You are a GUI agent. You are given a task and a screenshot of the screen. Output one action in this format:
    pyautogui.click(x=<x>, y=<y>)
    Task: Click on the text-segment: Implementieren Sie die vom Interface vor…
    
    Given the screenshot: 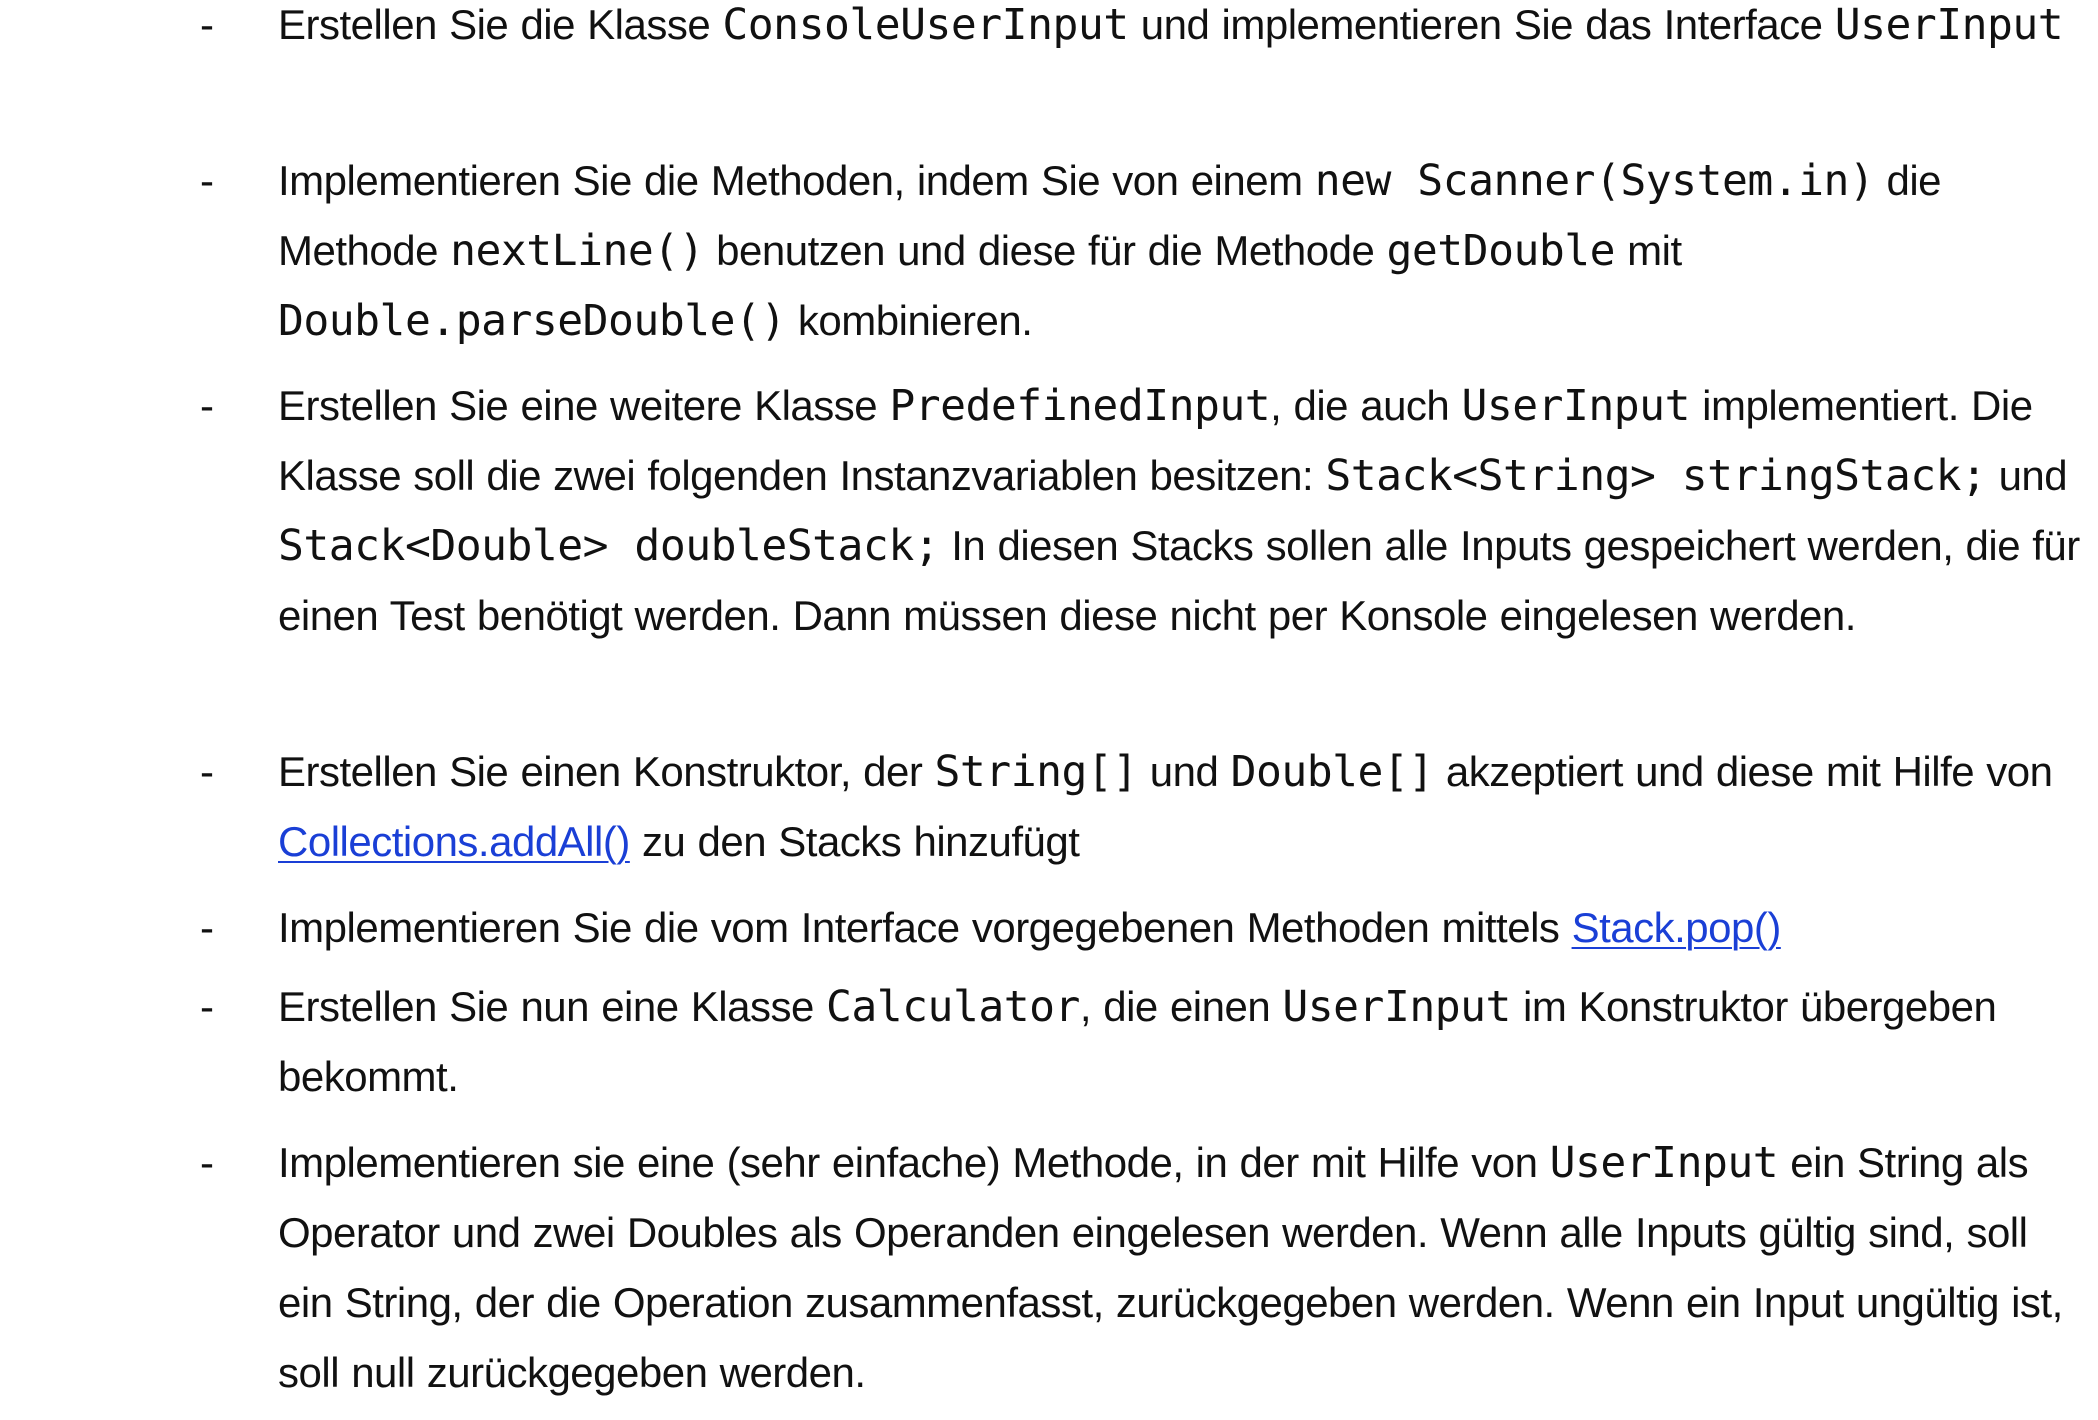 What is the action you would take?
    pyautogui.click(x=925, y=927)
    